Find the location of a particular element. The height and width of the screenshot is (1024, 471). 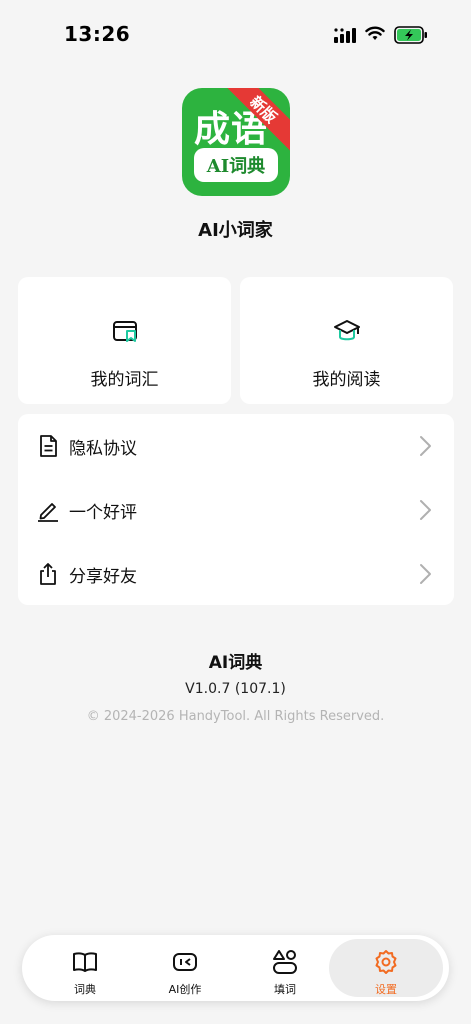

app-logo: 成语 新版 AI词典 is located at coordinates (236, 142).